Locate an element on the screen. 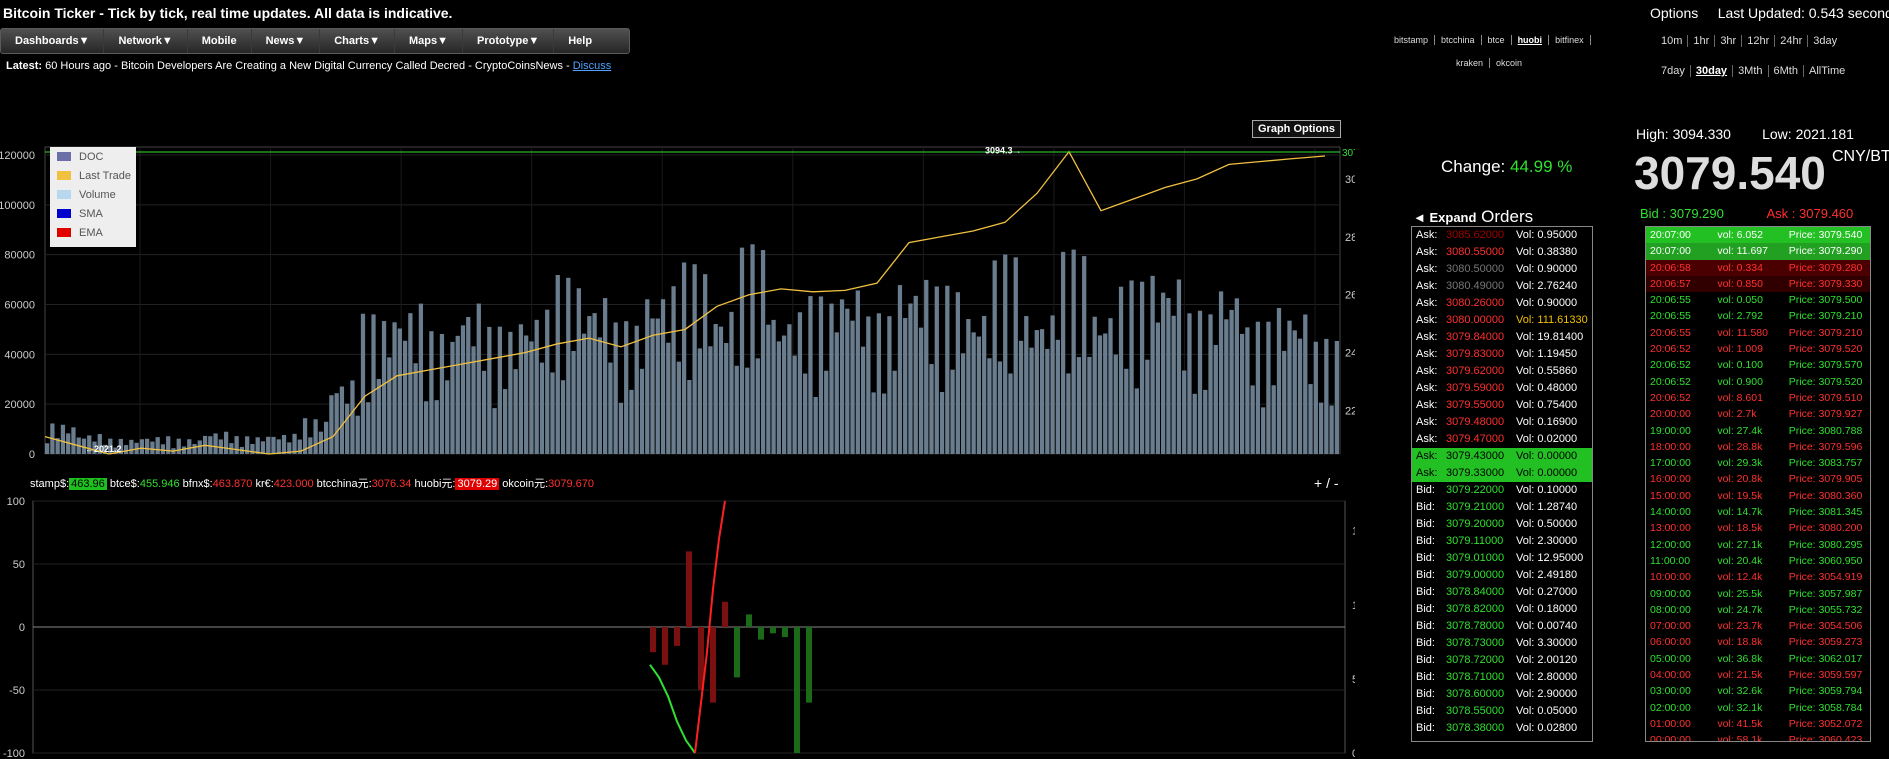 This screenshot has width=1889, height=759. exchange-bitfinex: bitfinex is located at coordinates (1570, 40).